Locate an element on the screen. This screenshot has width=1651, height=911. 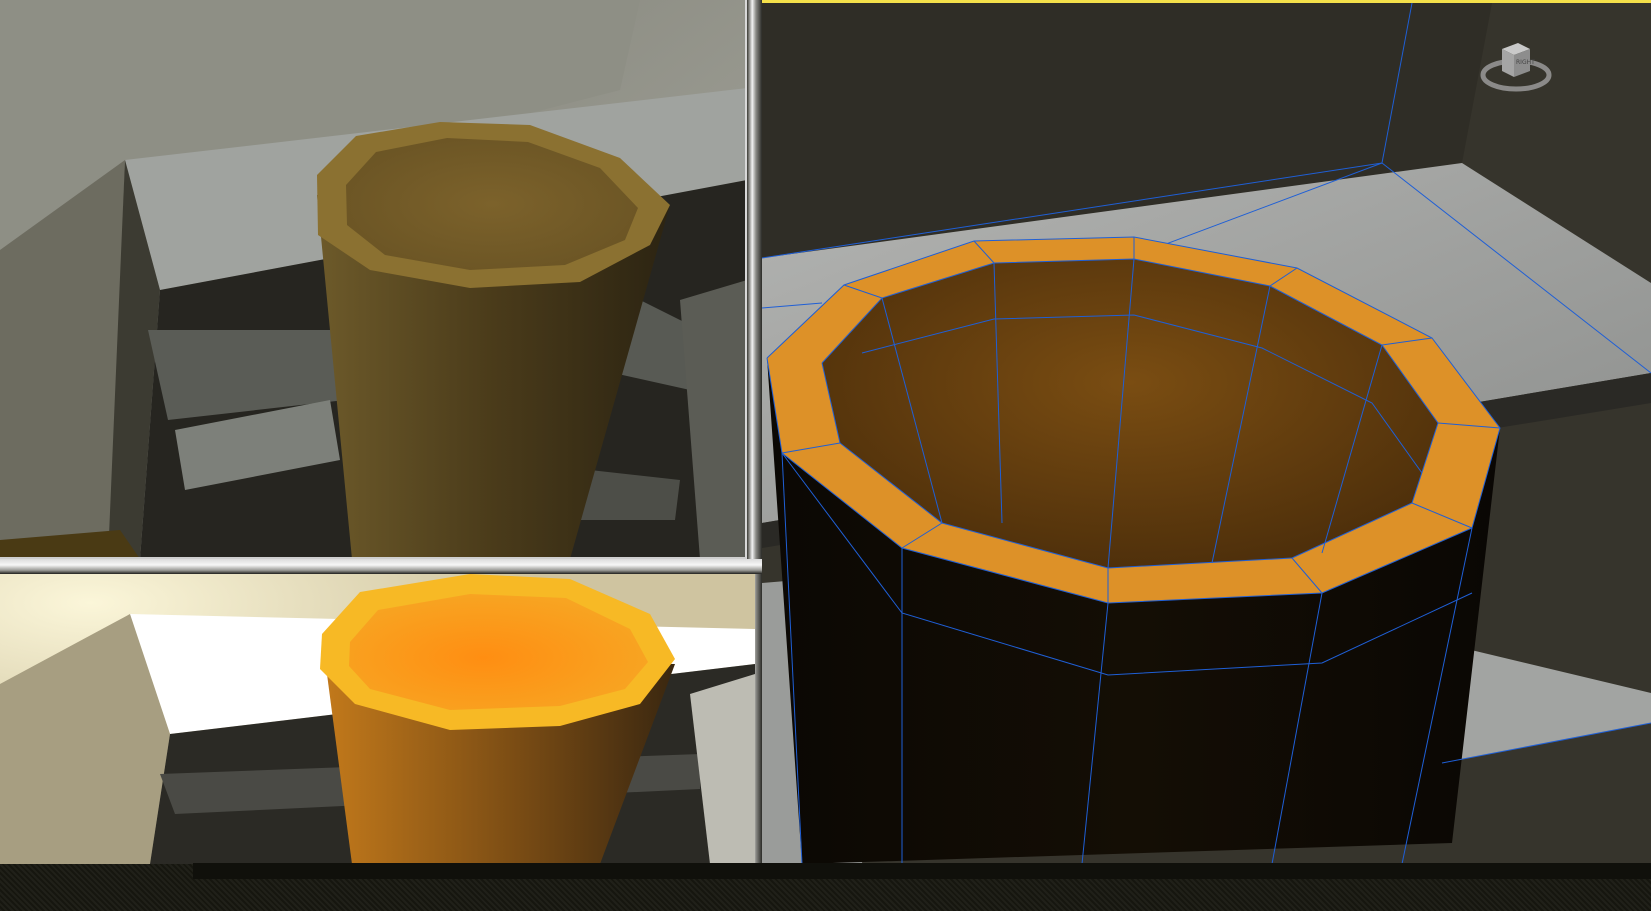
viewport-splitter-horizontal is located at coordinates (381, 566).